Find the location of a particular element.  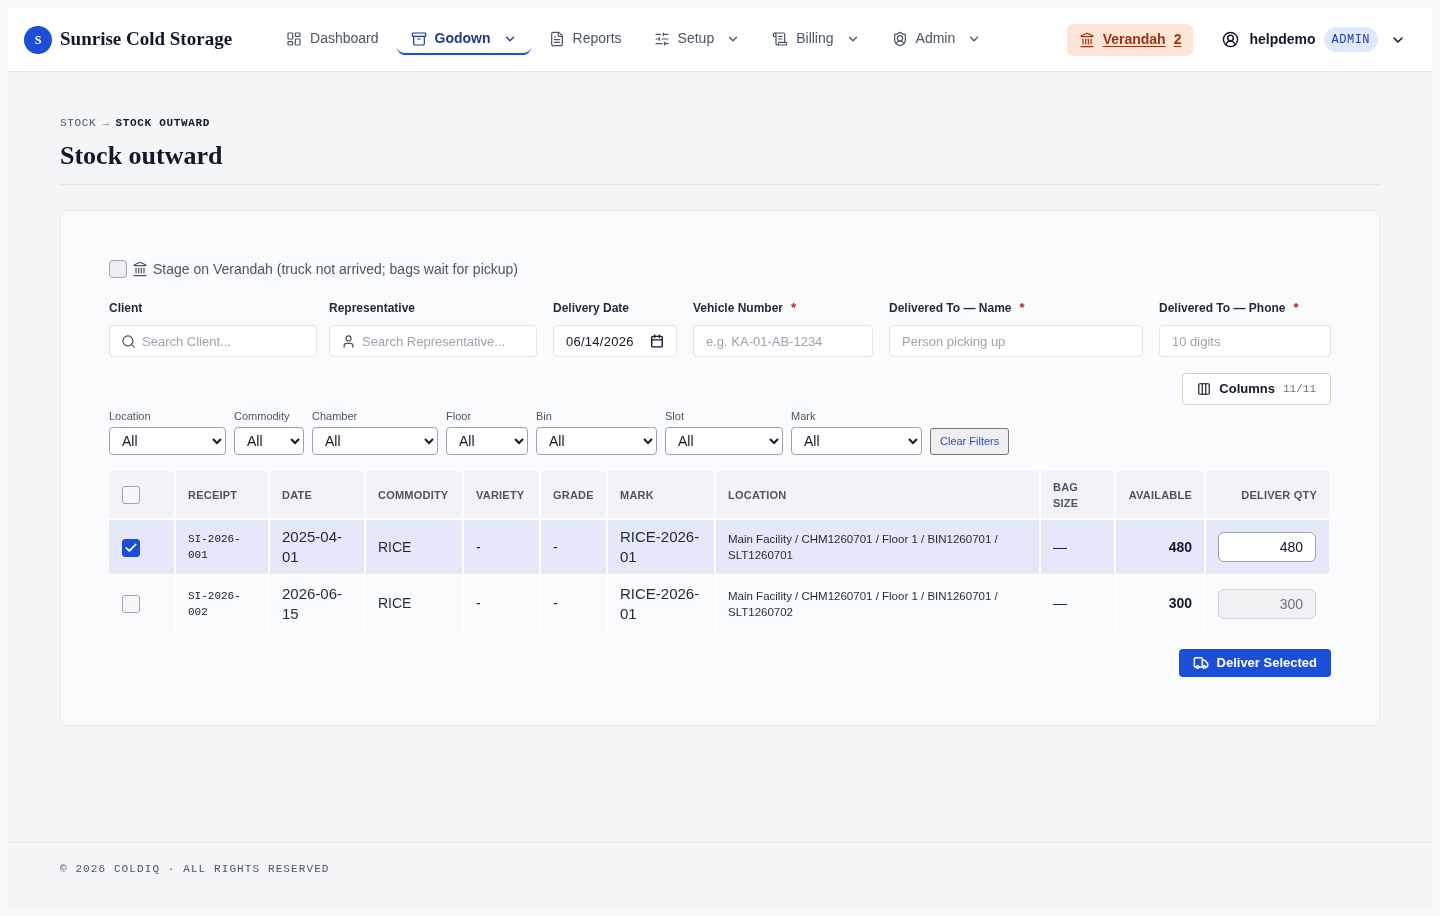

table-cell: Main Facility / CHM1260701 / Floor 1 / BIN1260701 / SLT1260701 is located at coordinates (877, 547).